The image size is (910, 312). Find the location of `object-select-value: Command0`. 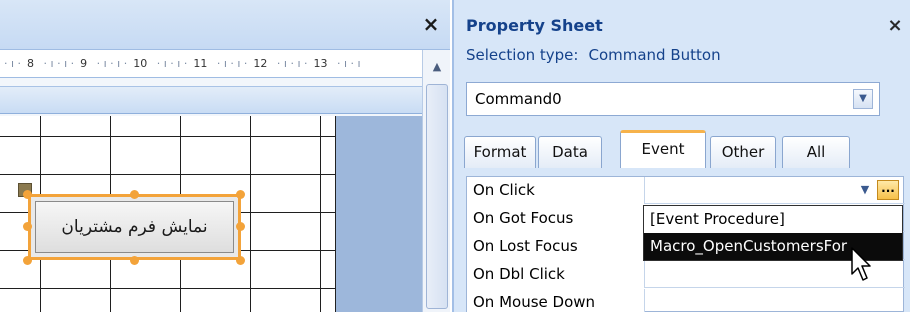

object-select-value: Command0 is located at coordinates (518, 99).